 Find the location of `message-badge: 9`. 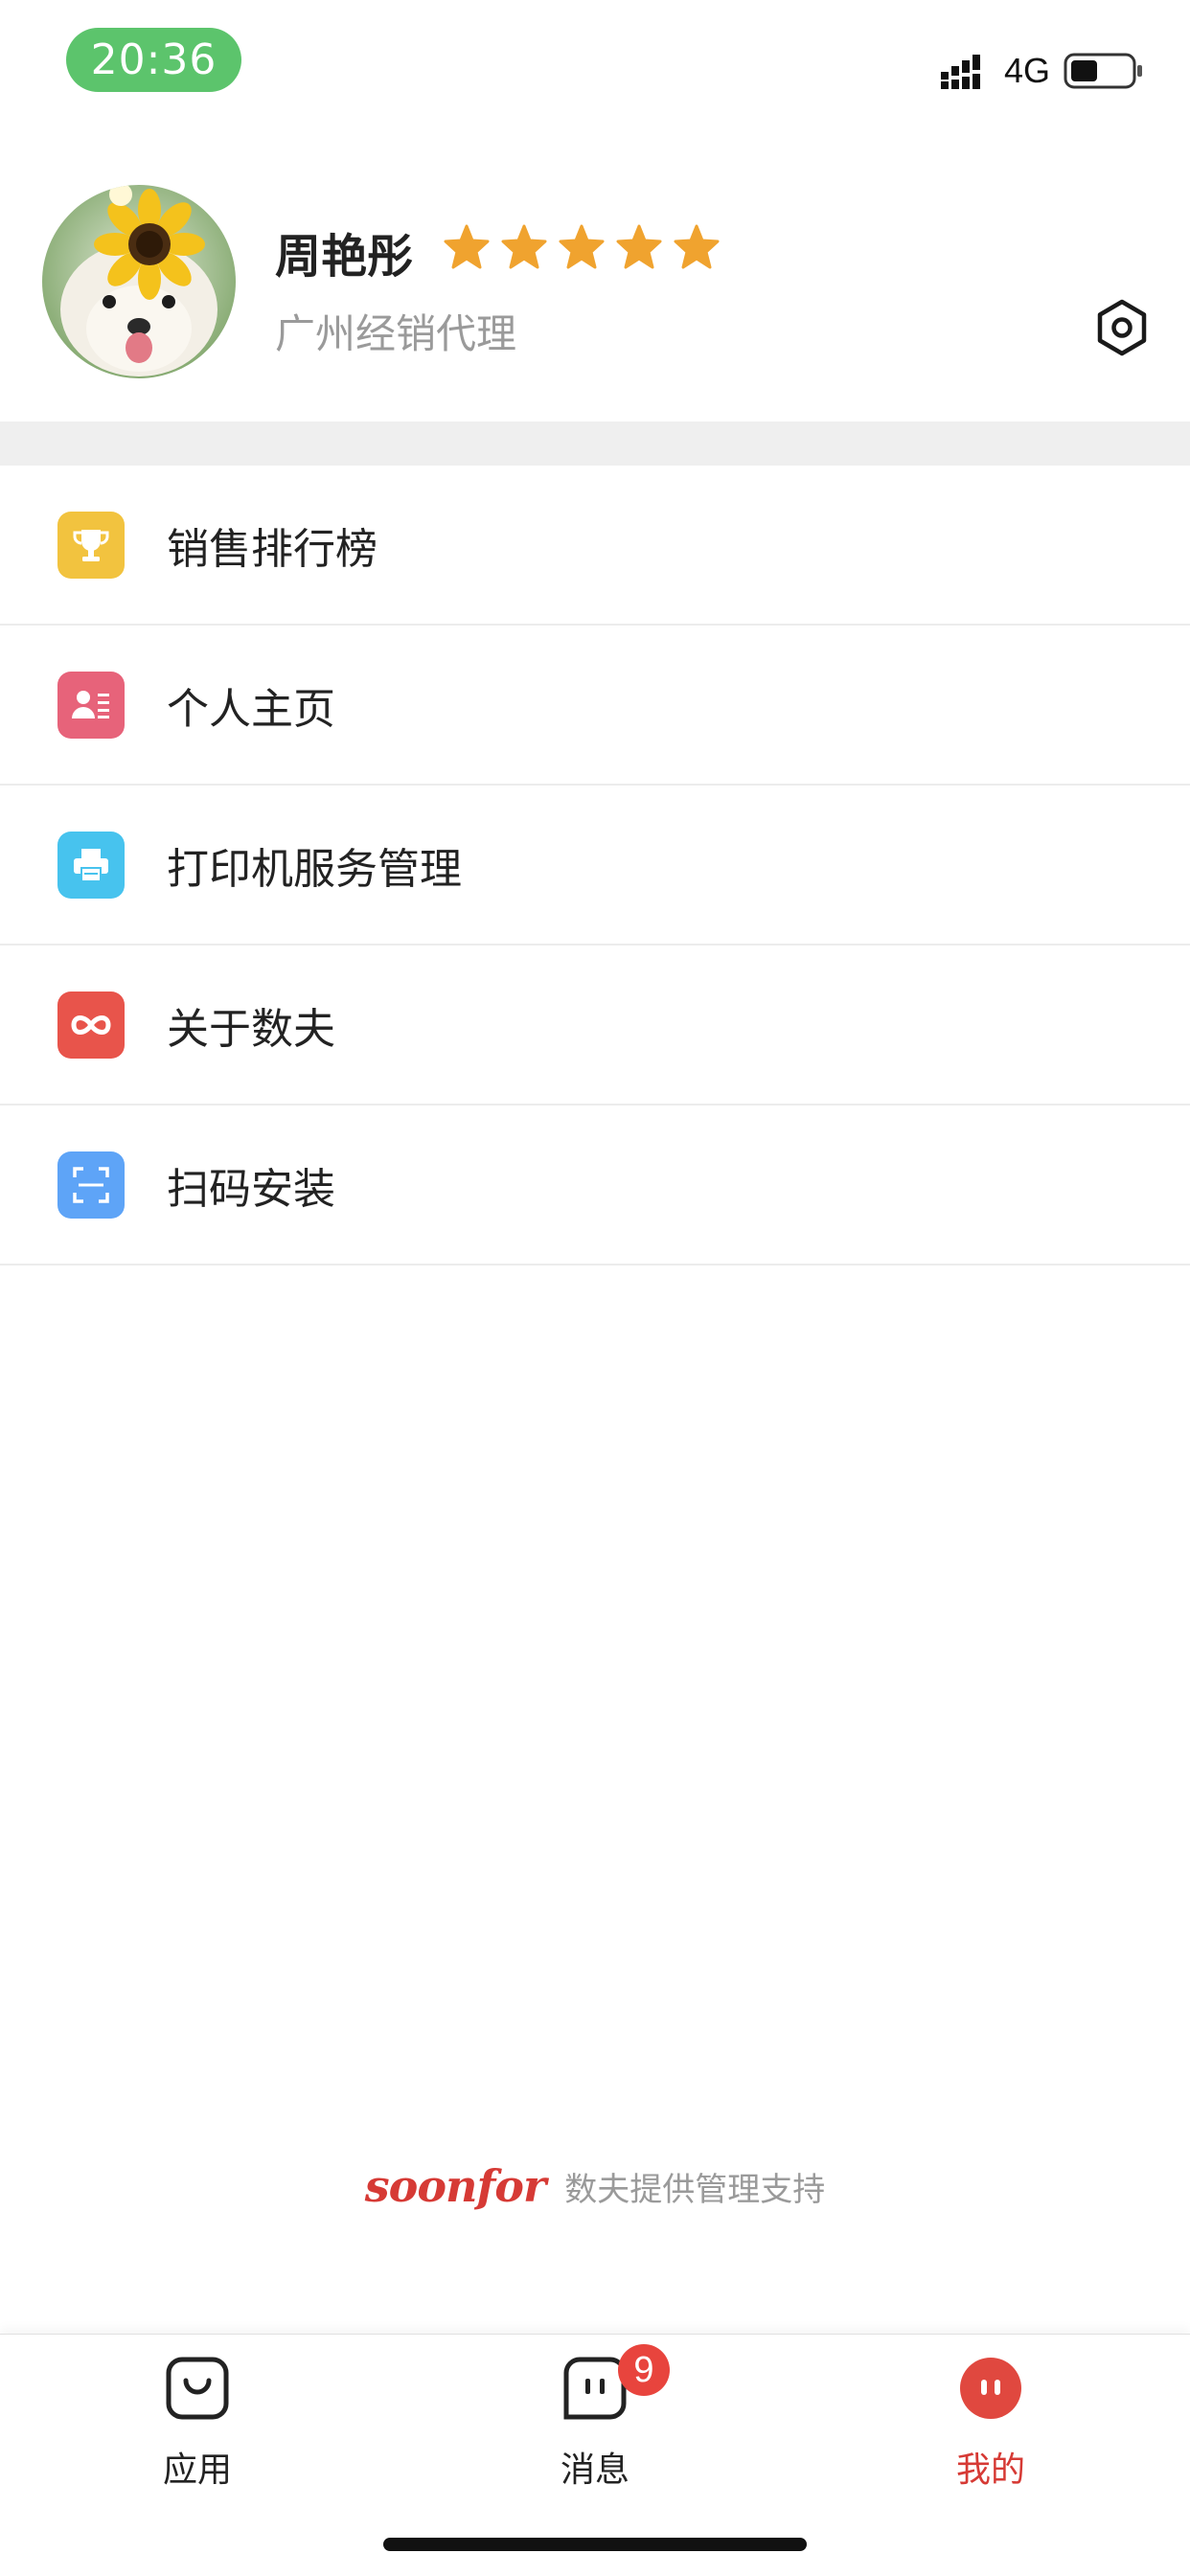

message-badge: 9 is located at coordinates (644, 2370).